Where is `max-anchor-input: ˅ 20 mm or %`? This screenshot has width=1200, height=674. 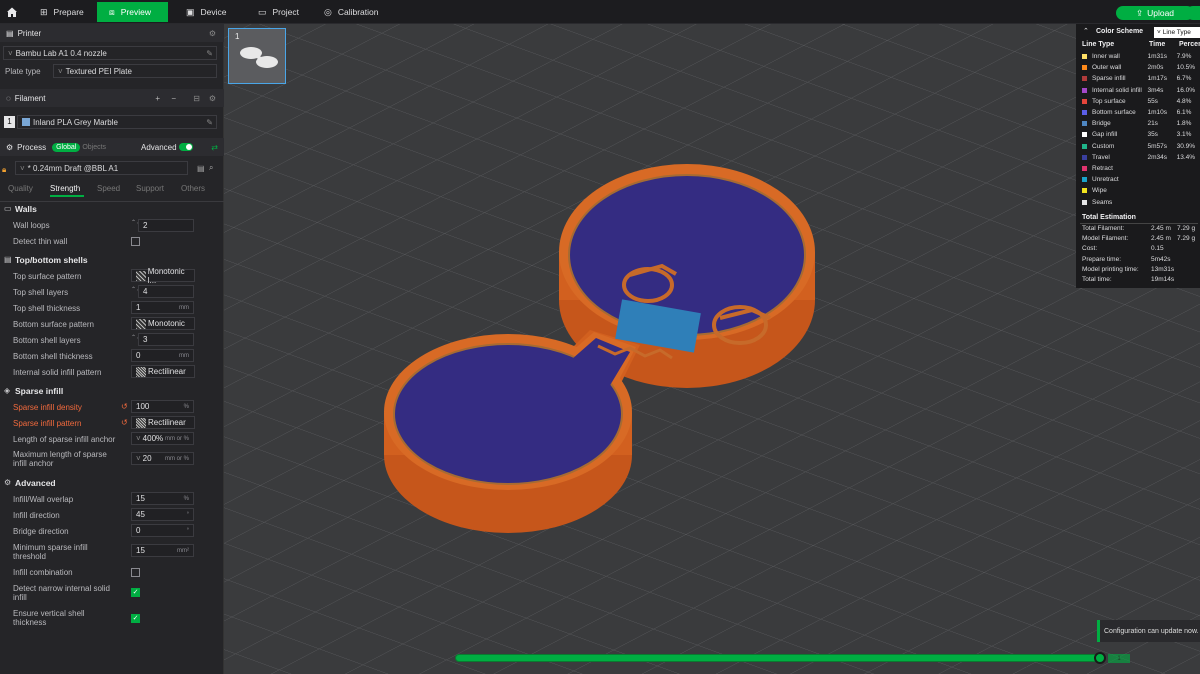
max-anchor-input: ˅ 20 mm or % is located at coordinates (162, 458).